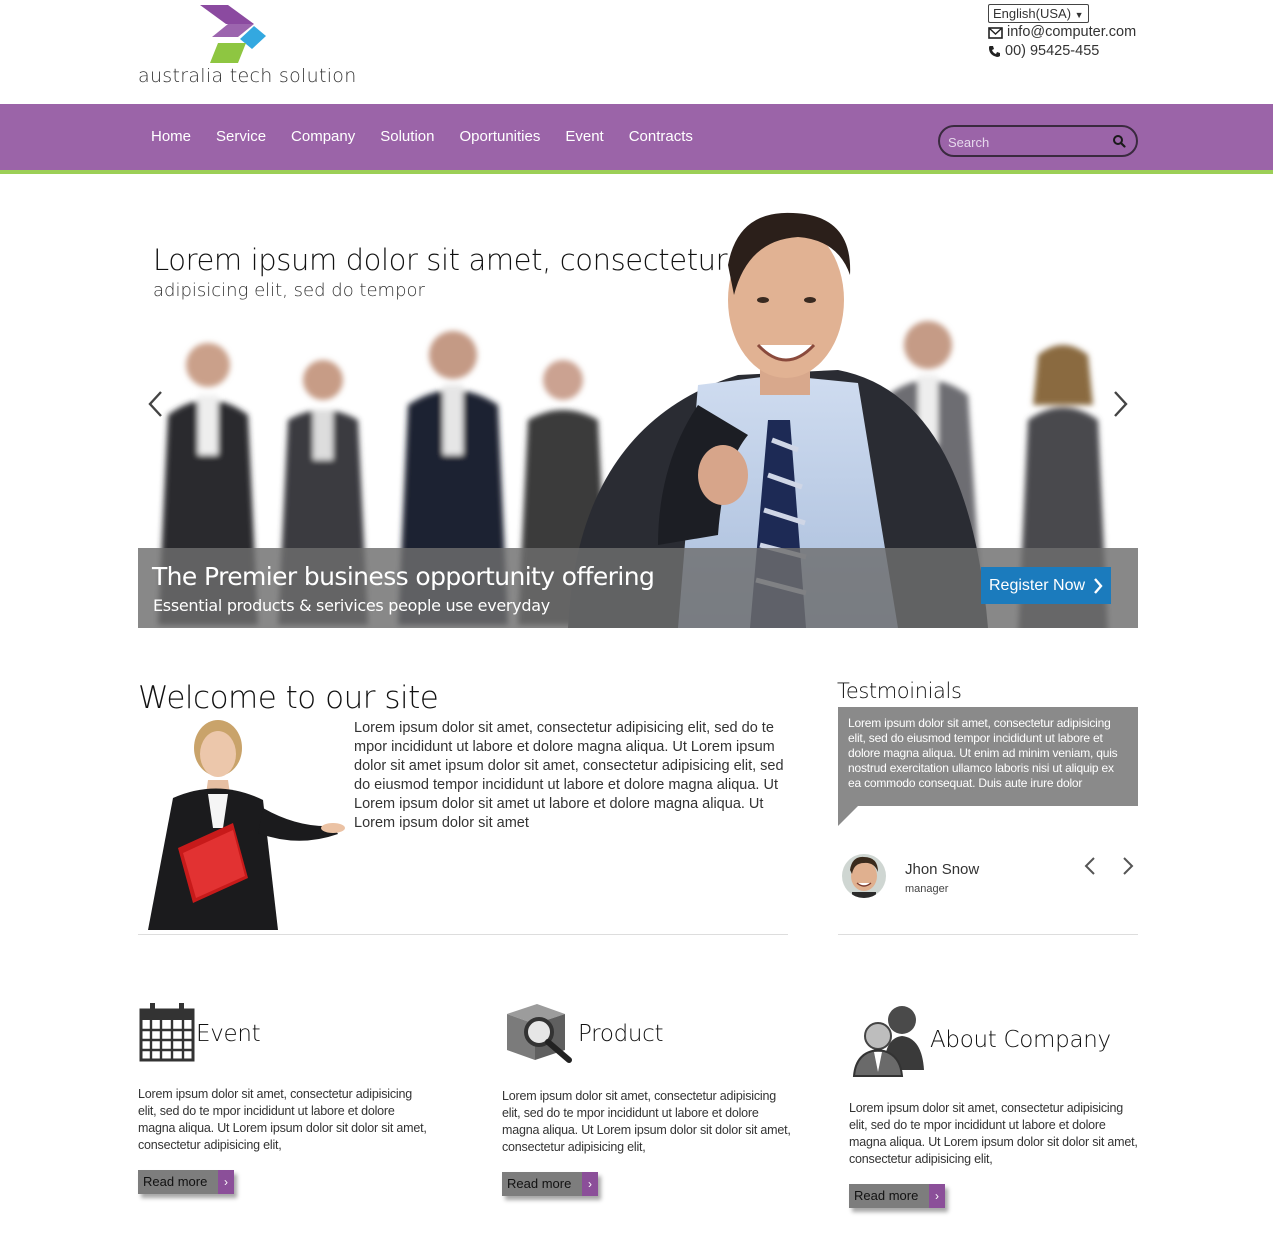  I want to click on hero-title: Lorem ipsum dolor sit amet, consectetur, so click(440, 260).